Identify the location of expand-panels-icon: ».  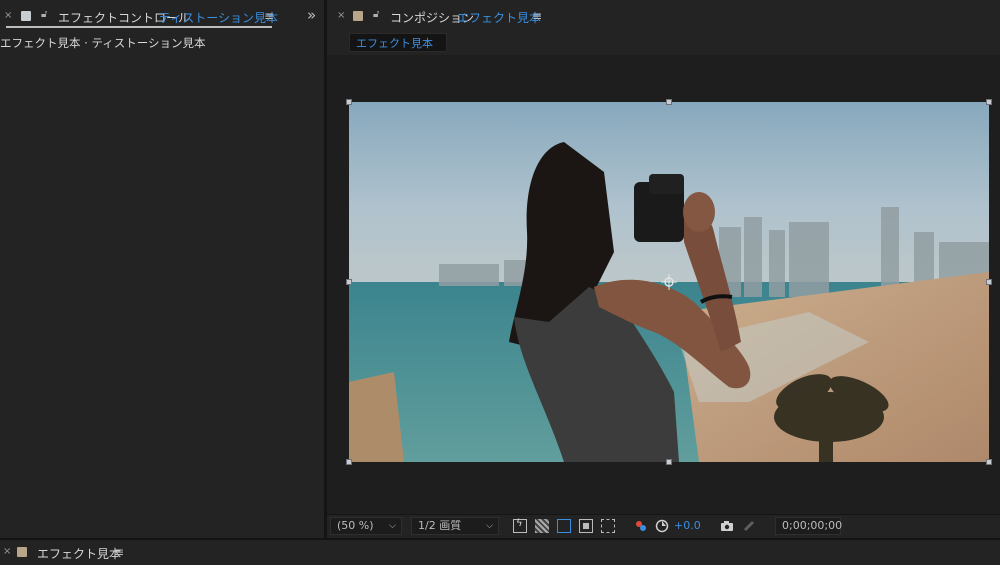
(311, 15).